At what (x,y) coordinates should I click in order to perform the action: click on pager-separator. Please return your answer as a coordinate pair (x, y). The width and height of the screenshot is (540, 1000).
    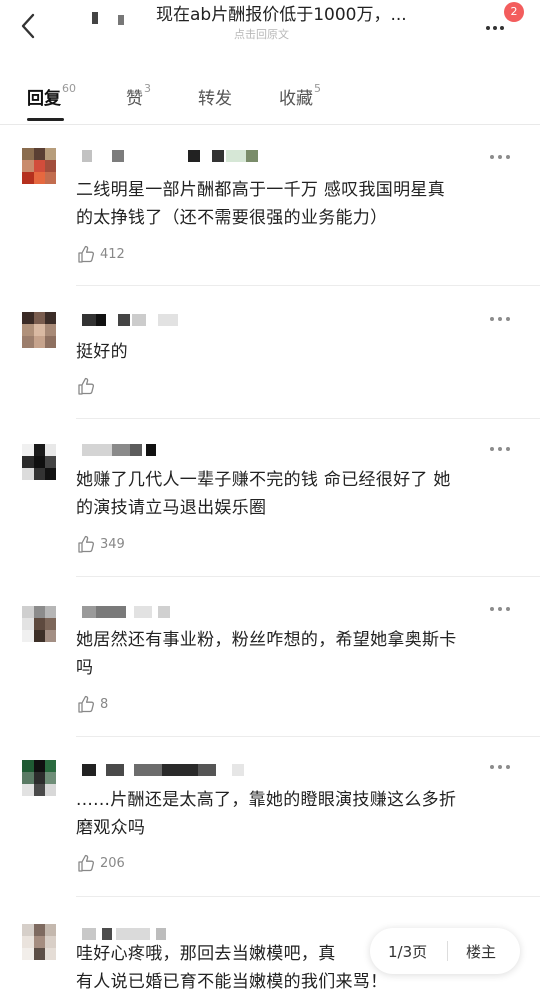
    Looking at the image, I should click on (447, 951).